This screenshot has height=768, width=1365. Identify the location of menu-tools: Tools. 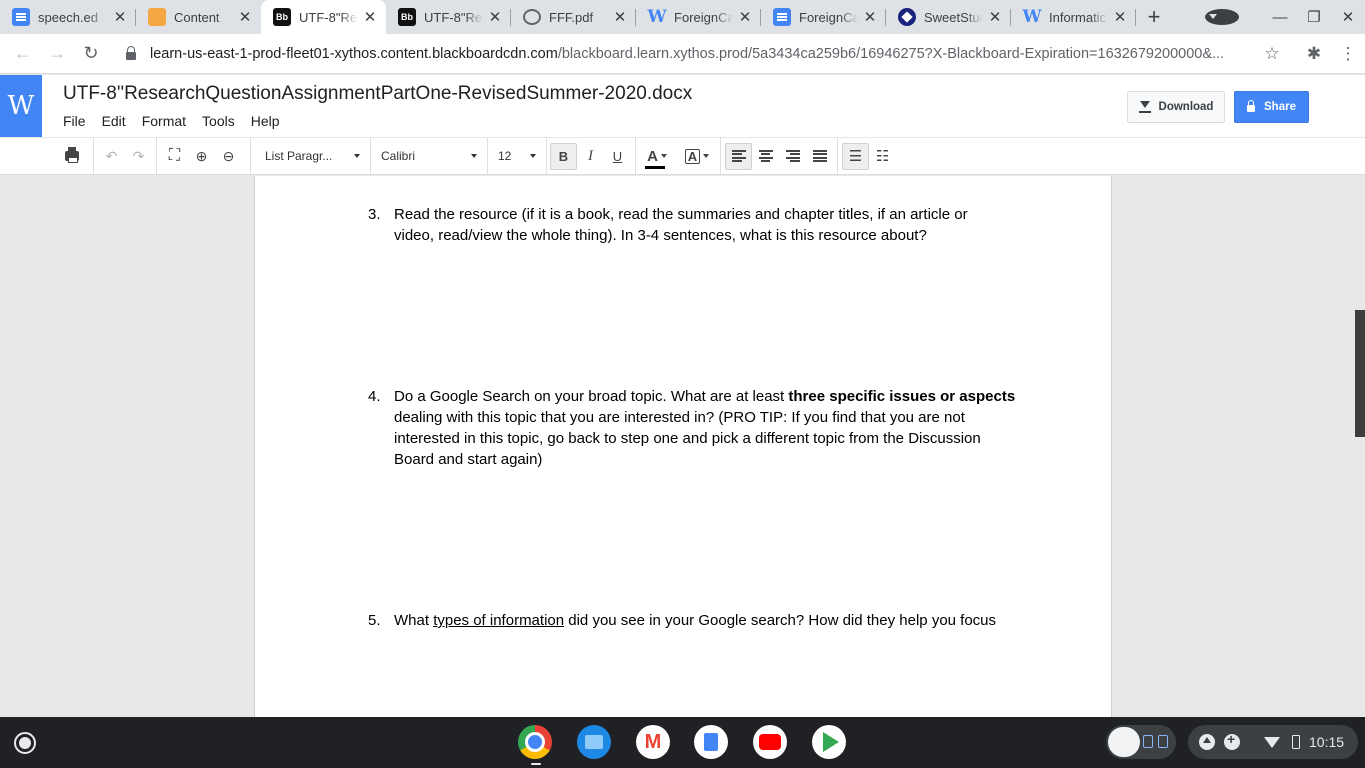
(218, 121).